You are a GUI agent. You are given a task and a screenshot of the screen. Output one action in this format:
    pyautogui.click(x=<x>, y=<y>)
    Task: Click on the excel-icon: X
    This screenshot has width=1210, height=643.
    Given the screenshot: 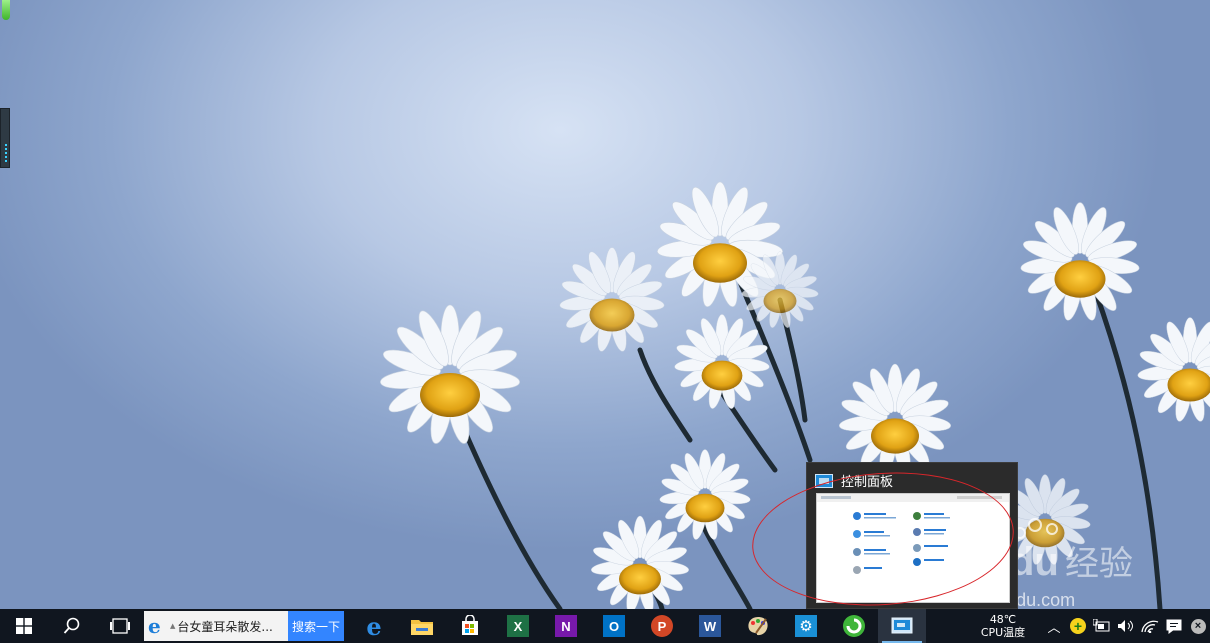 What is the action you would take?
    pyautogui.click(x=518, y=626)
    